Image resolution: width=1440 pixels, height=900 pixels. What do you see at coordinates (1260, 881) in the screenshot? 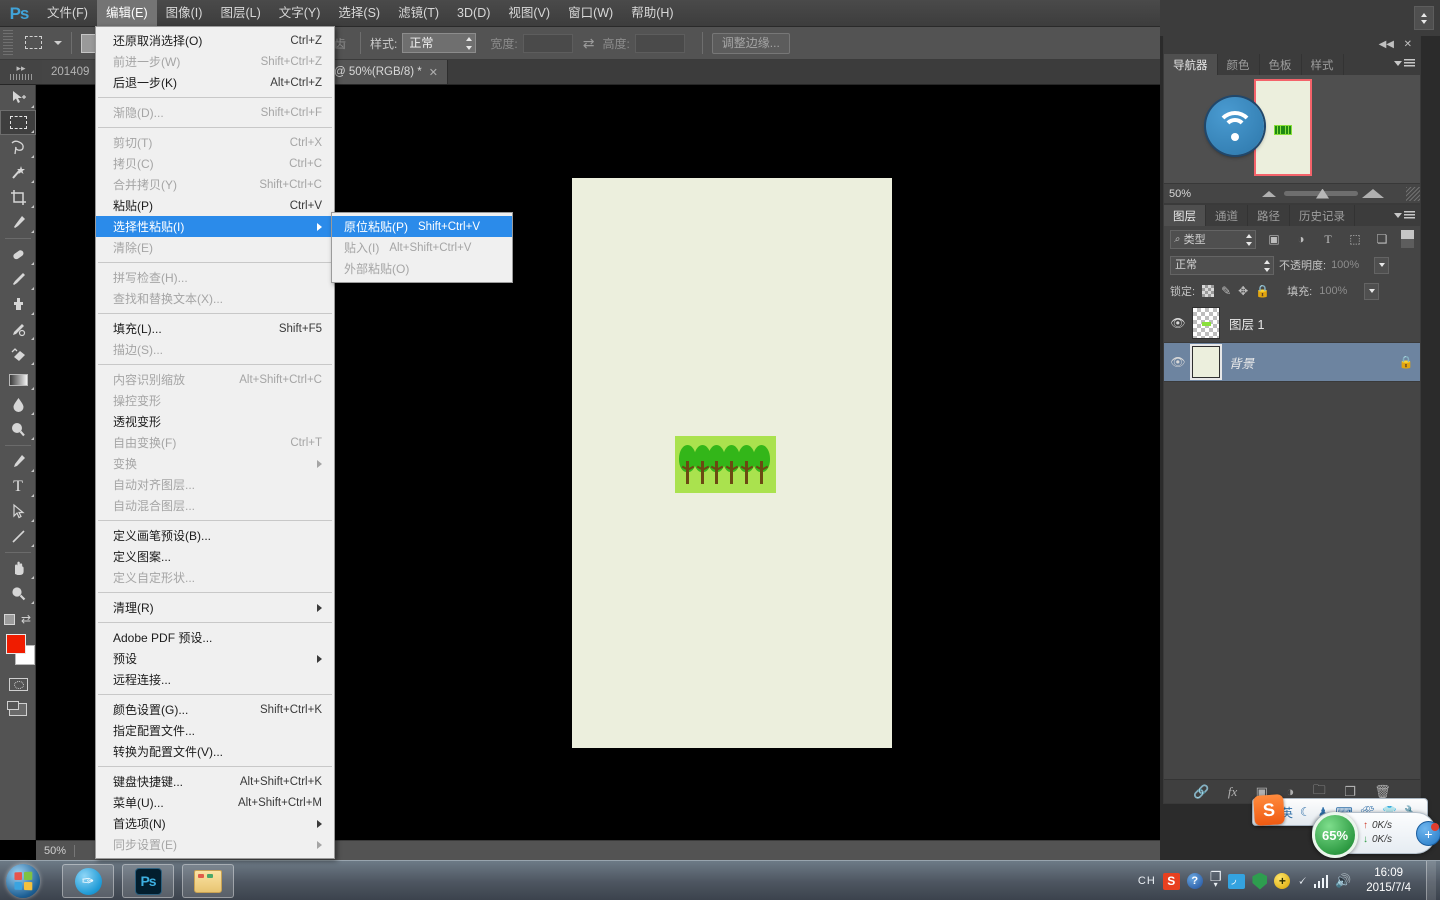
I see `security-shield-tray-icon` at bounding box center [1260, 881].